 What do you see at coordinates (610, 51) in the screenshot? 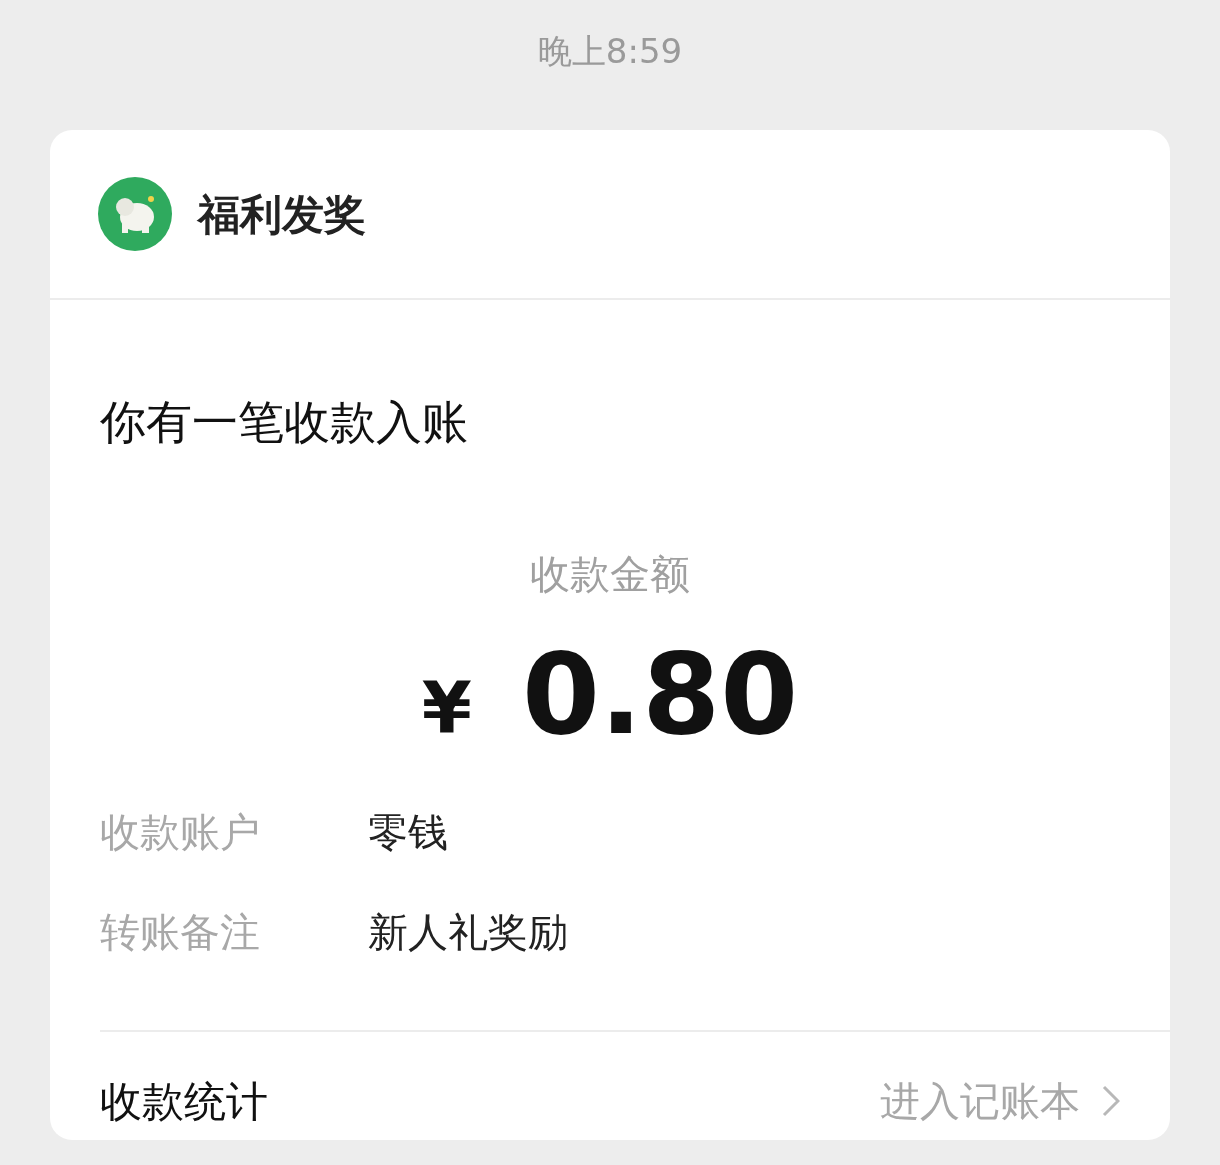
I see `message-time: 晚上8:59` at bounding box center [610, 51].